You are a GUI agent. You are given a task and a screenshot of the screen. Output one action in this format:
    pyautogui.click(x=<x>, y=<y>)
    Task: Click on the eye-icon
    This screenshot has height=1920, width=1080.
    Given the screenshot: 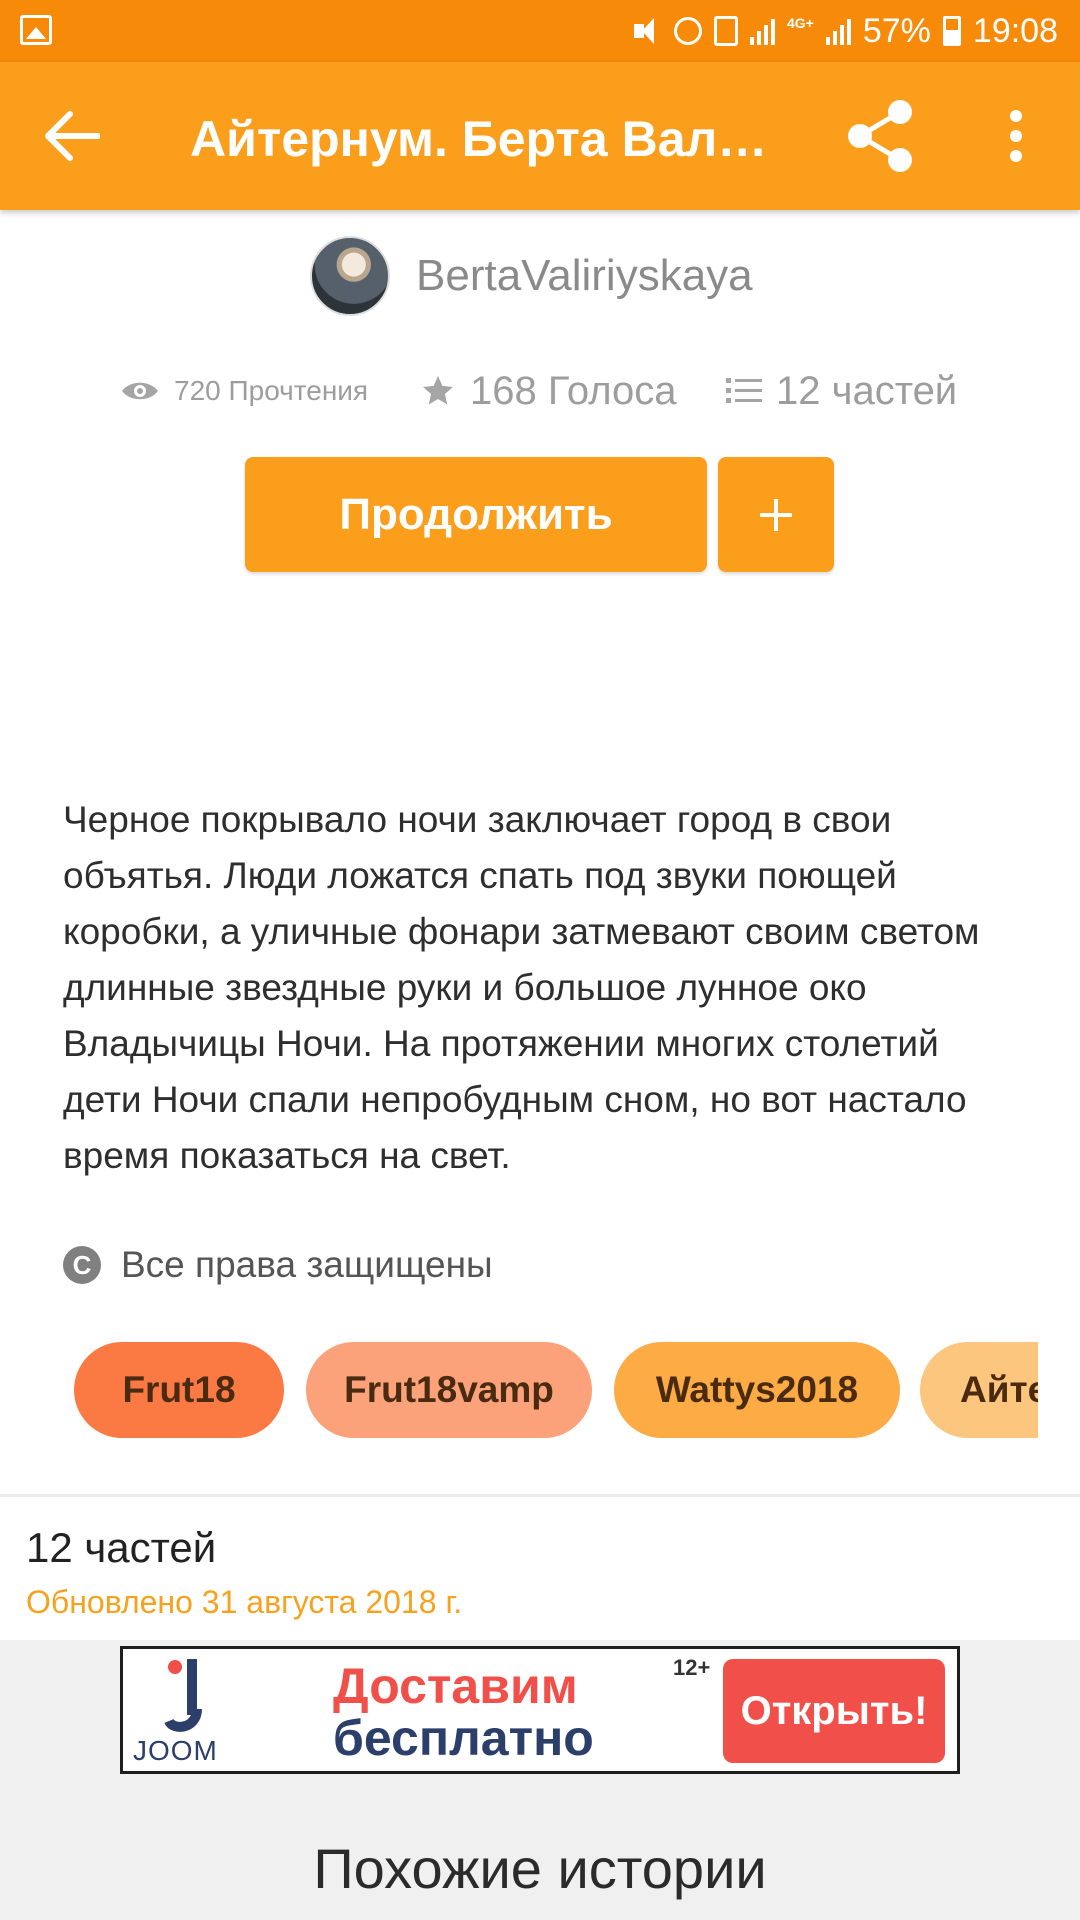 What is the action you would take?
    pyautogui.click(x=140, y=391)
    